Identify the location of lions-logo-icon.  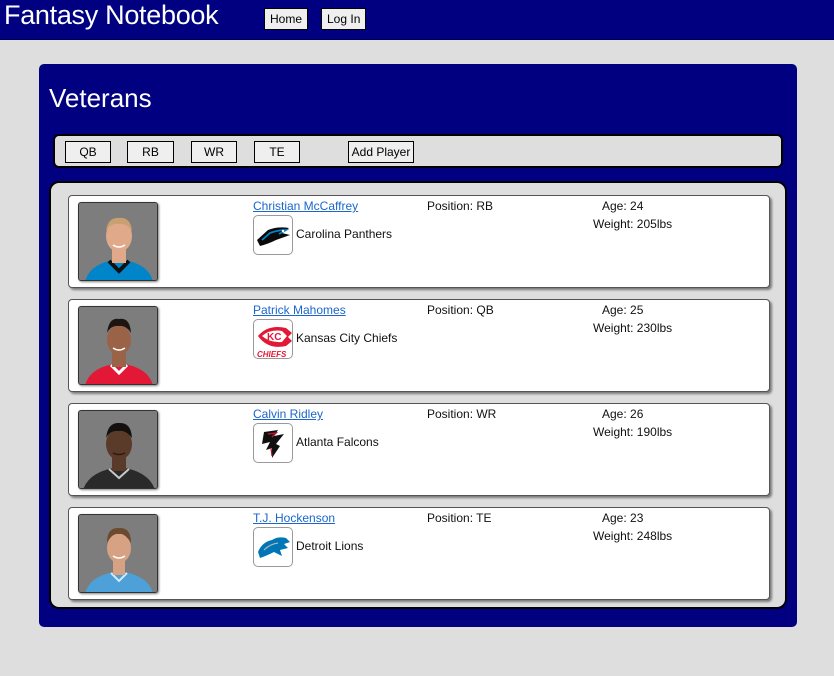
(273, 547).